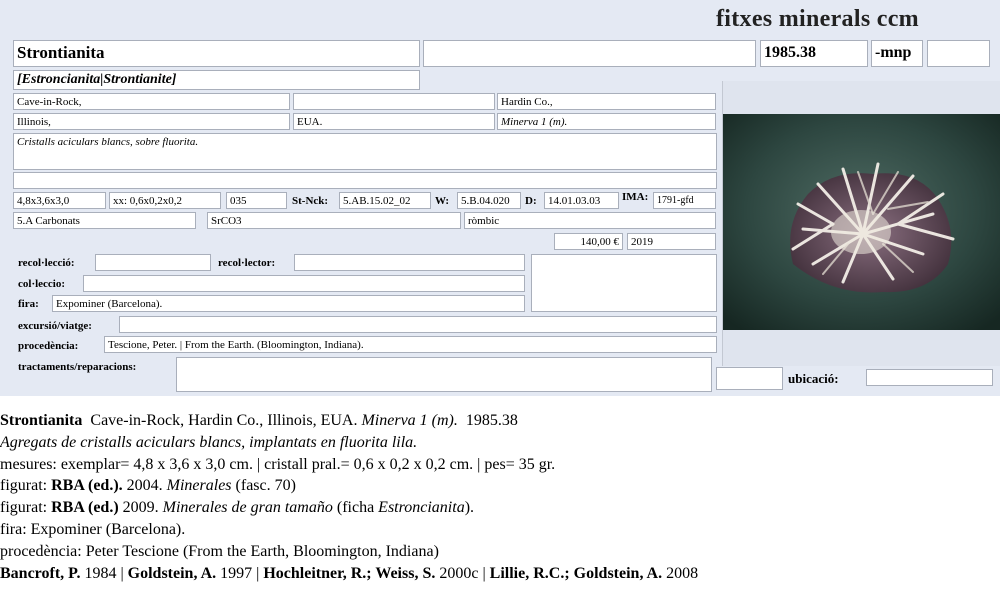 The image size is (1000, 593). Describe the element at coordinates (216, 53) in the screenshot. I see `mineral-name-field: Strontianita` at that location.